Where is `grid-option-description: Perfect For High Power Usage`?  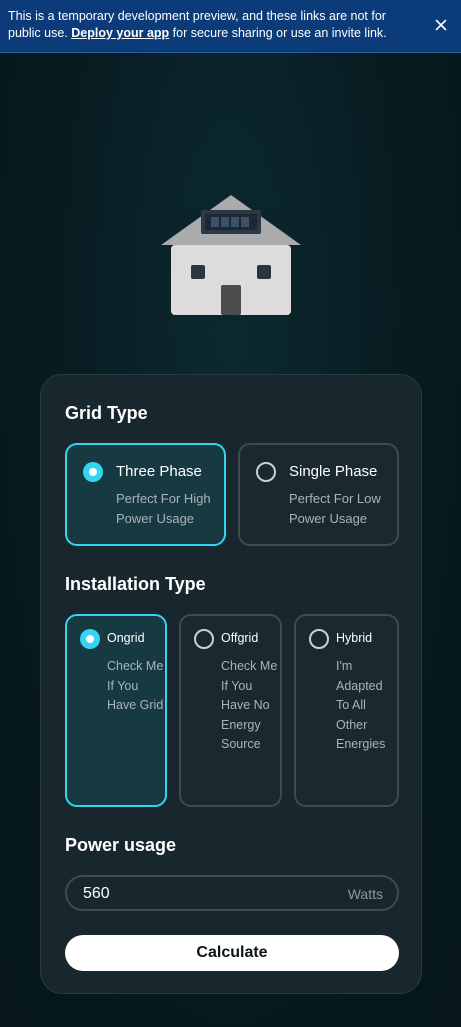 grid-option-description: Perfect For High Power Usage is located at coordinates (163, 508).